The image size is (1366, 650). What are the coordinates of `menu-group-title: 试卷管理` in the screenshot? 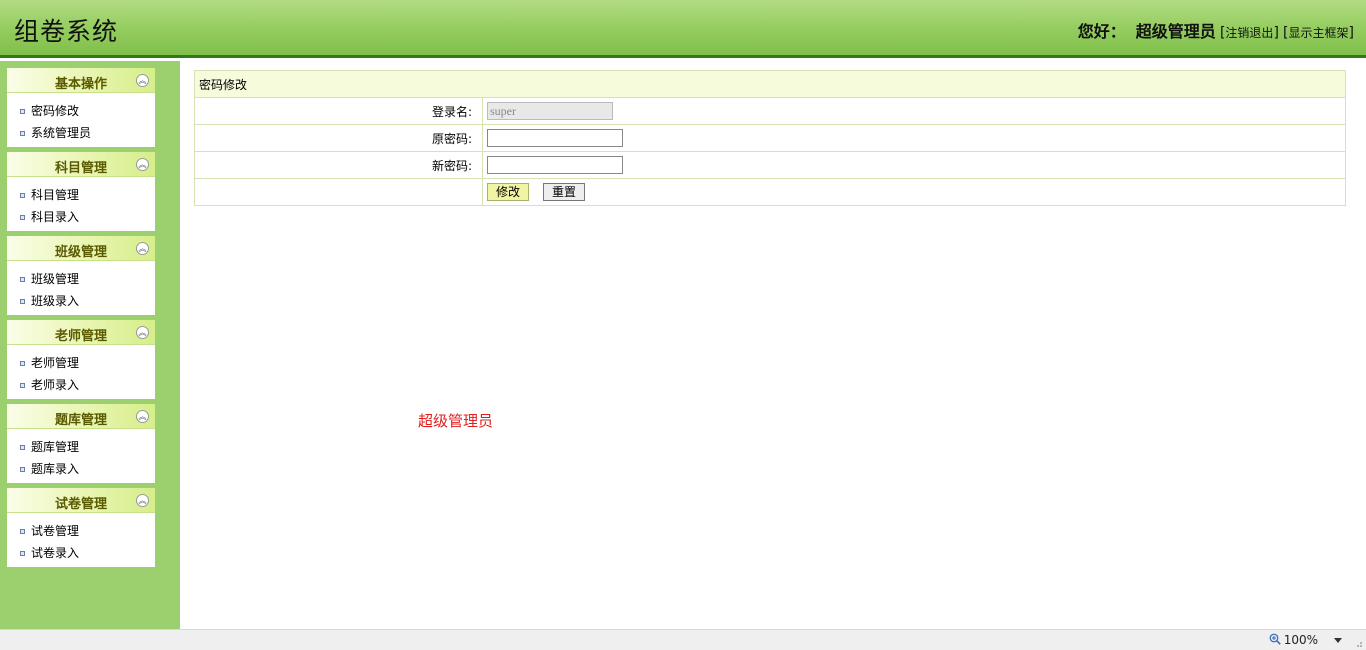 It's located at (80, 504).